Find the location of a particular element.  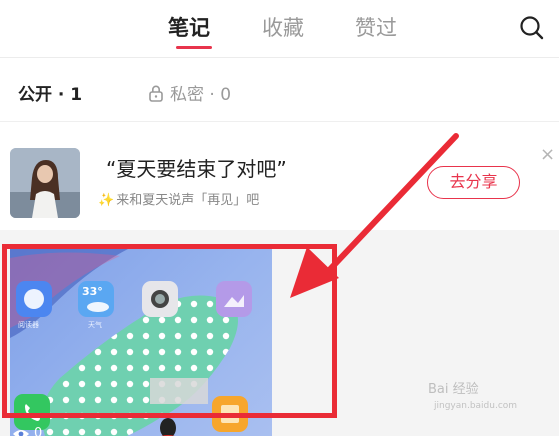

annotation-arrow is located at coordinates (374, 215).